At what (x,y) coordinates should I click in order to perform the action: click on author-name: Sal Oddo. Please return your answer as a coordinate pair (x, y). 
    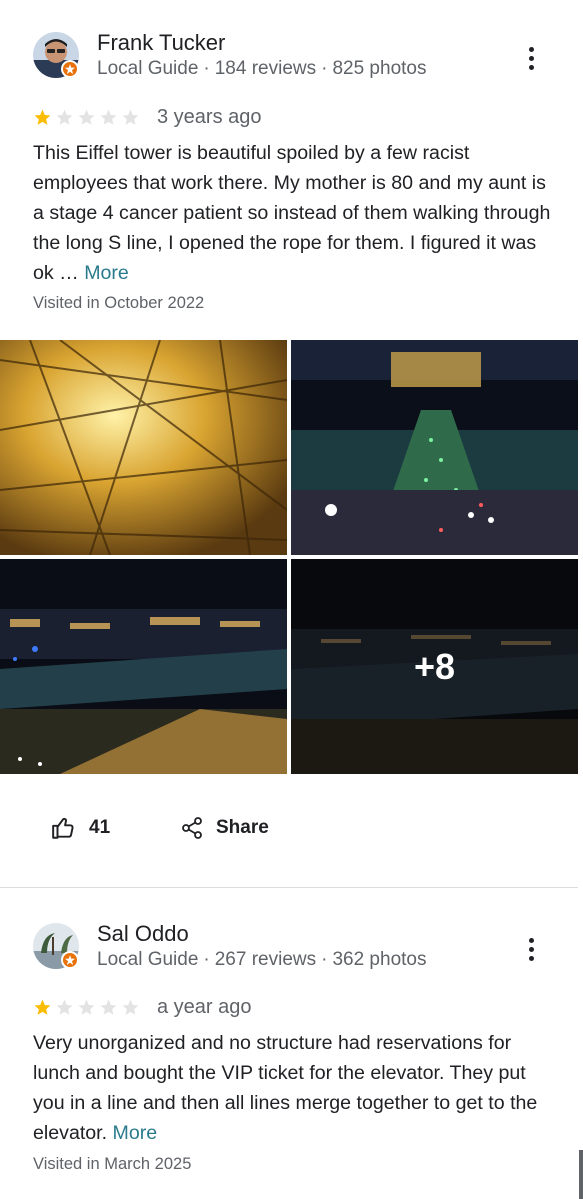
    Looking at the image, I should click on (143, 934).